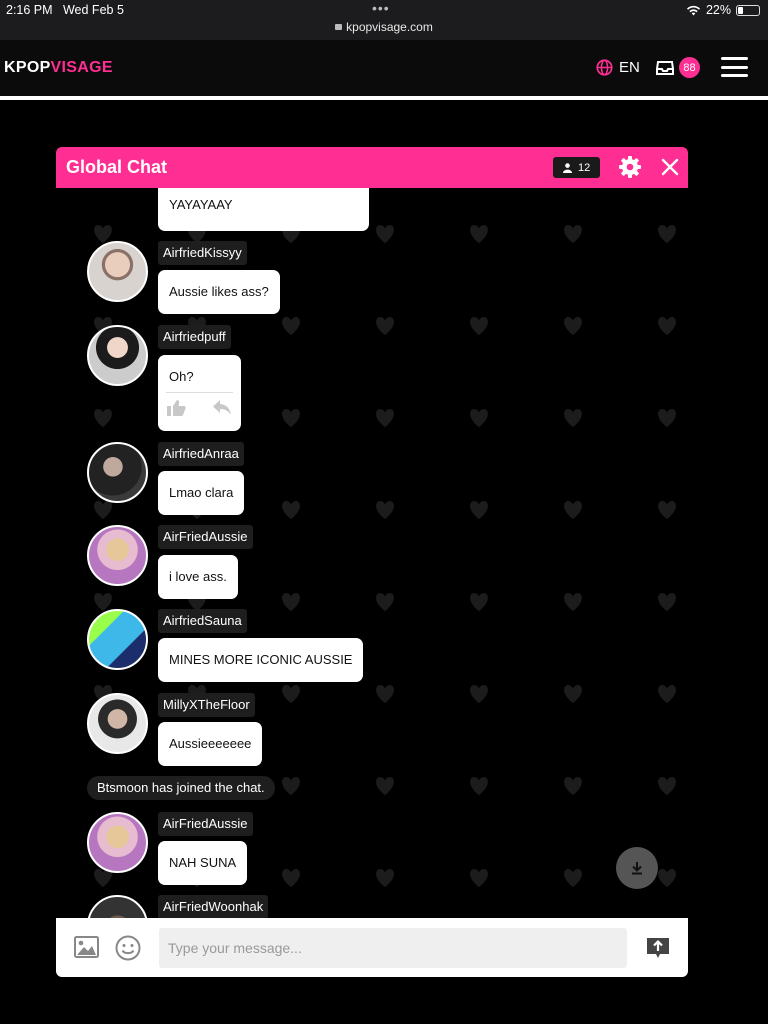 The width and height of the screenshot is (768, 1024). What do you see at coordinates (219, 292) in the screenshot?
I see `message-bubble: Aussie likes ass?` at bounding box center [219, 292].